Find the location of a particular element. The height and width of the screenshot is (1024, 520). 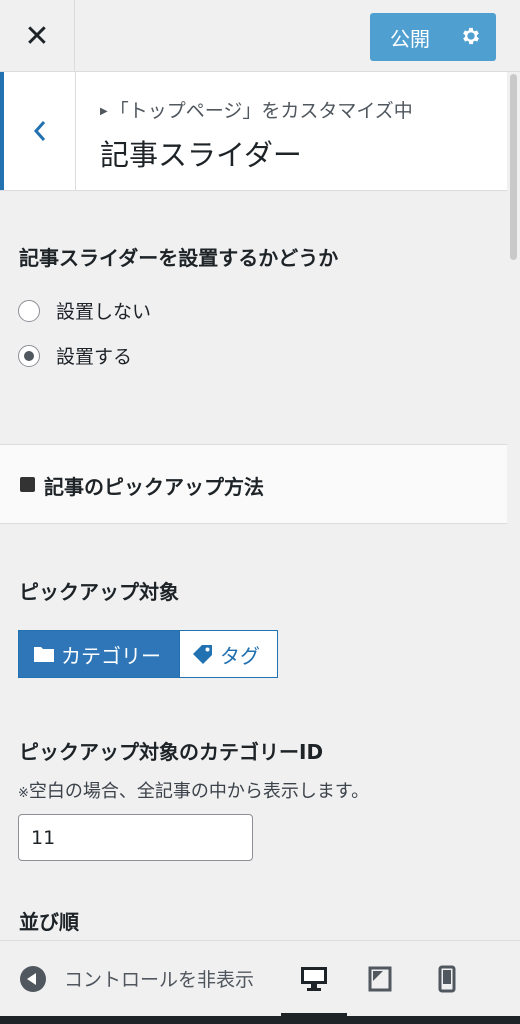

radio-option-show: 設置する is located at coordinates (75, 355).